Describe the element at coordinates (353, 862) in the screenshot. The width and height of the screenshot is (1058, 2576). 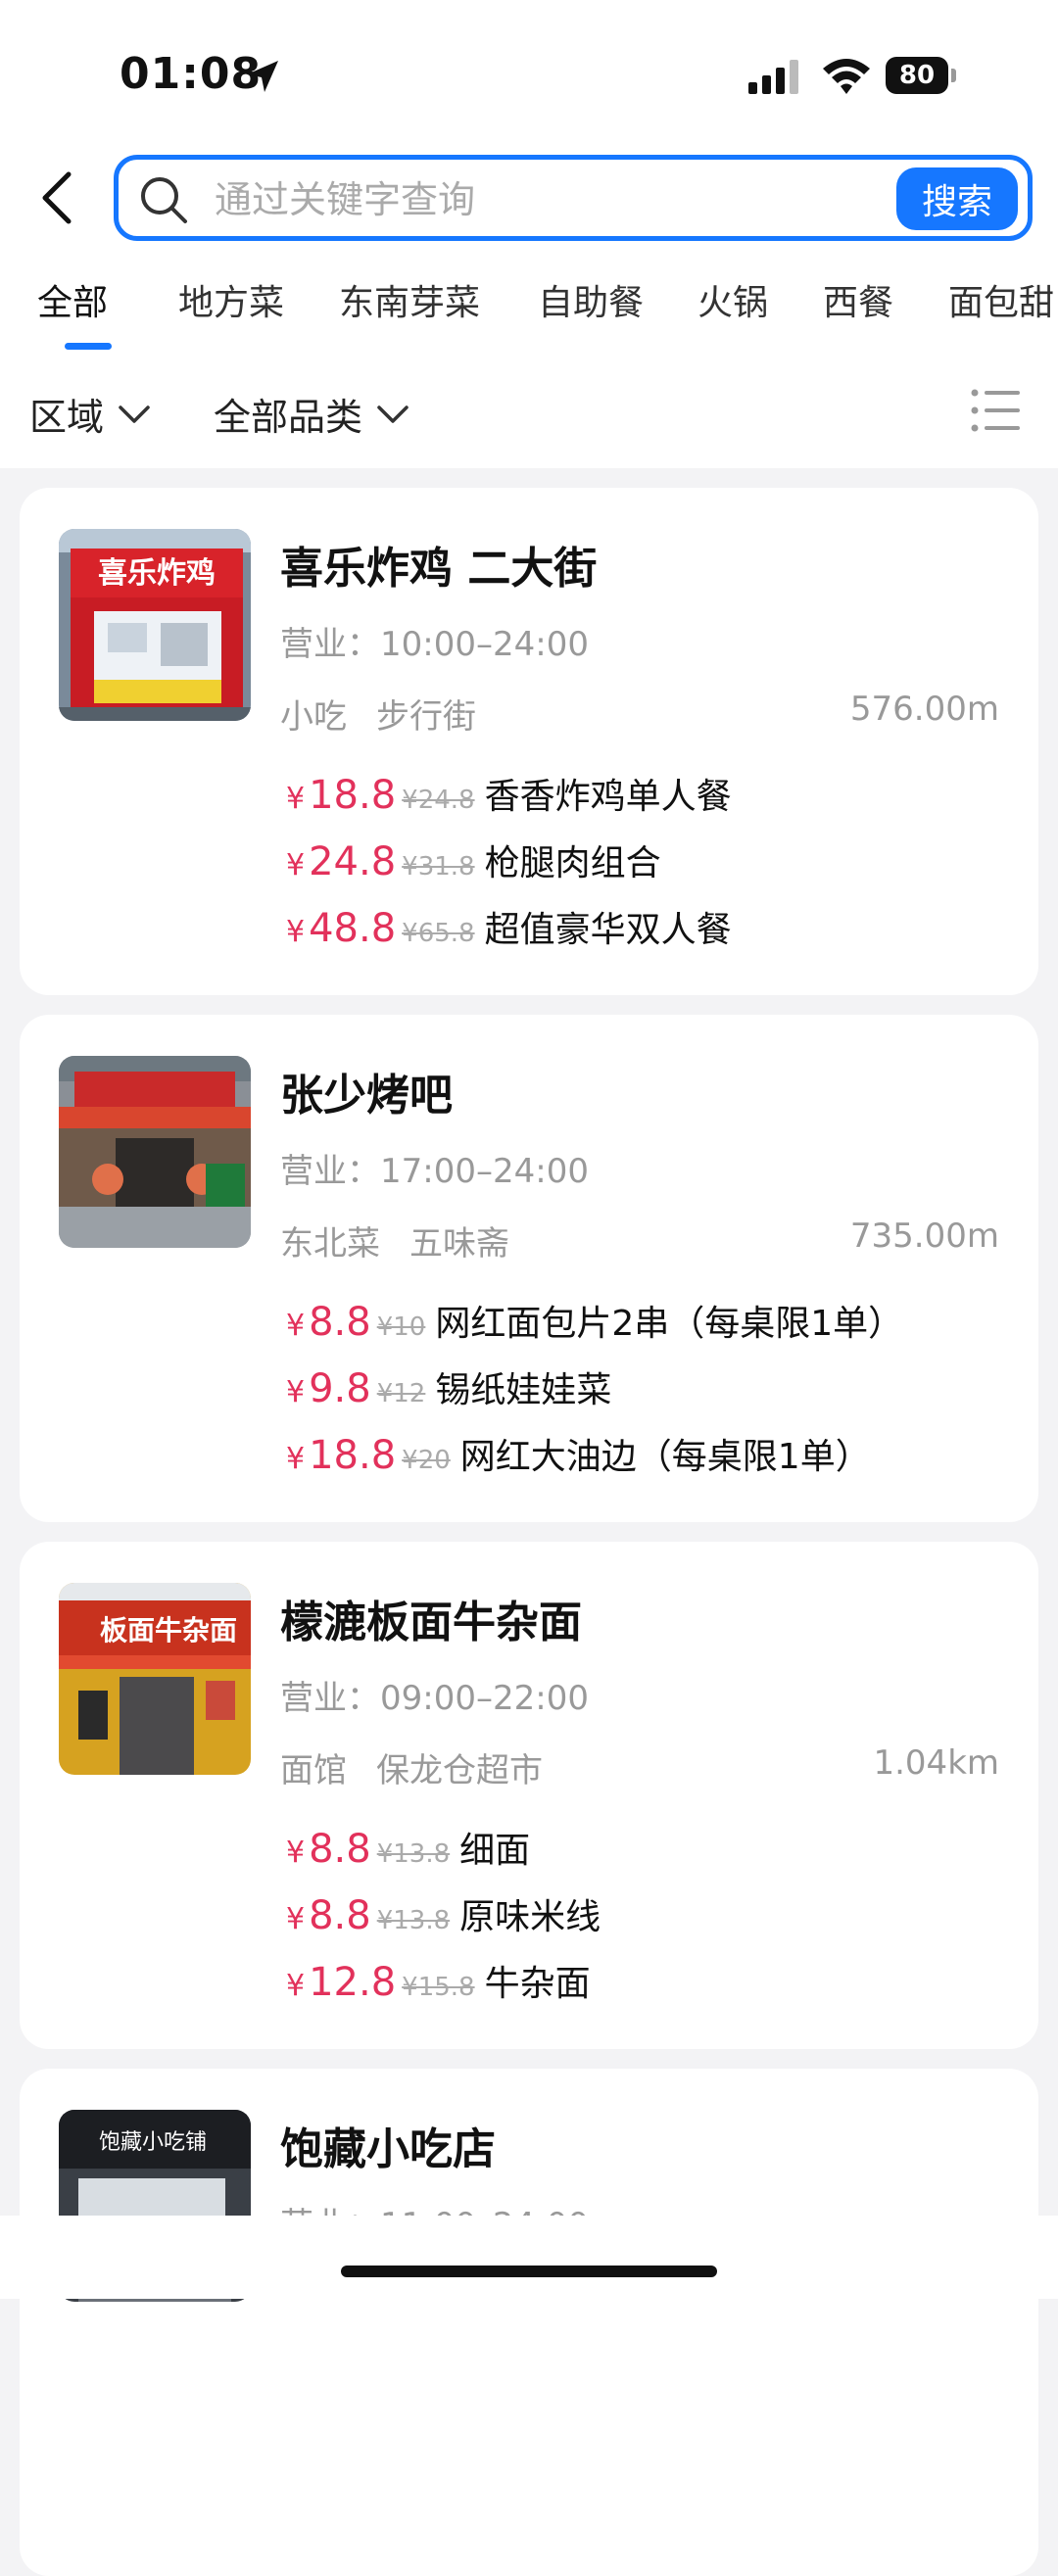
I see `deal-price: 24.8` at that location.